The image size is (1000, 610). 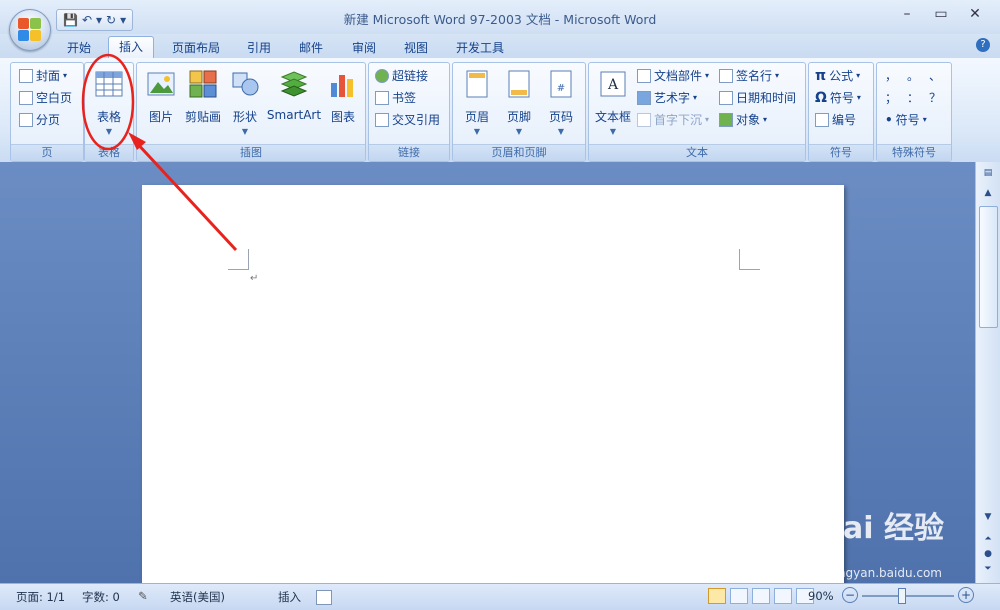 What do you see at coordinates (40, 597) in the screenshot?
I see `page-count: 页面: 1/1` at bounding box center [40, 597].